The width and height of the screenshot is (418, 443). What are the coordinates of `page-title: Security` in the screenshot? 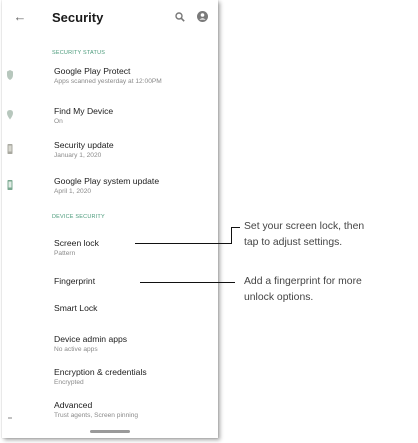 It's located at (78, 17).